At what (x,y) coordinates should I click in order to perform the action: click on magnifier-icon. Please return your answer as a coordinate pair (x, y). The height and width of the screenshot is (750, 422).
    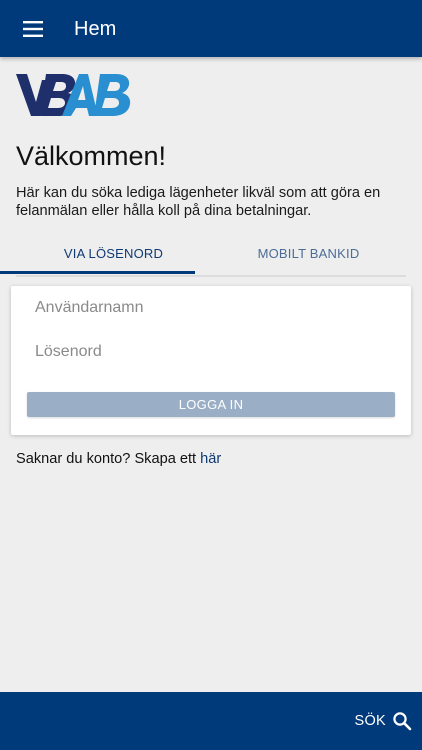
    Looking at the image, I should click on (402, 721).